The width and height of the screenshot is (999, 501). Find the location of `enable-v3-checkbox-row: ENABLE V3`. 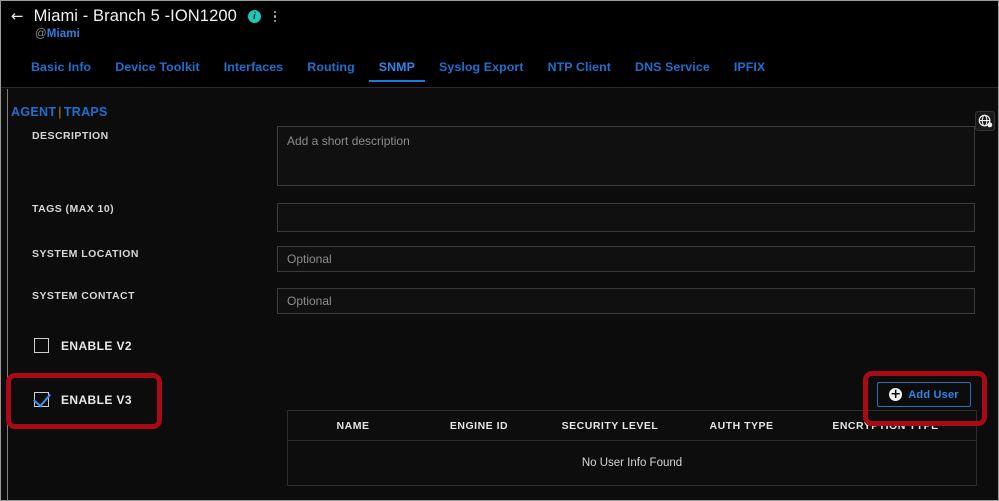

enable-v3-checkbox-row: ENABLE V3 is located at coordinates (83, 399).